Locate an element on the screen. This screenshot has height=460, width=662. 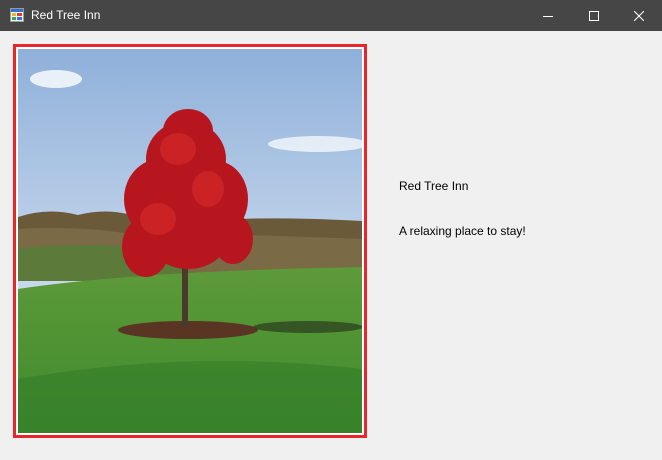
tagline-label: A relaxing place to stay! is located at coordinates (462, 231).